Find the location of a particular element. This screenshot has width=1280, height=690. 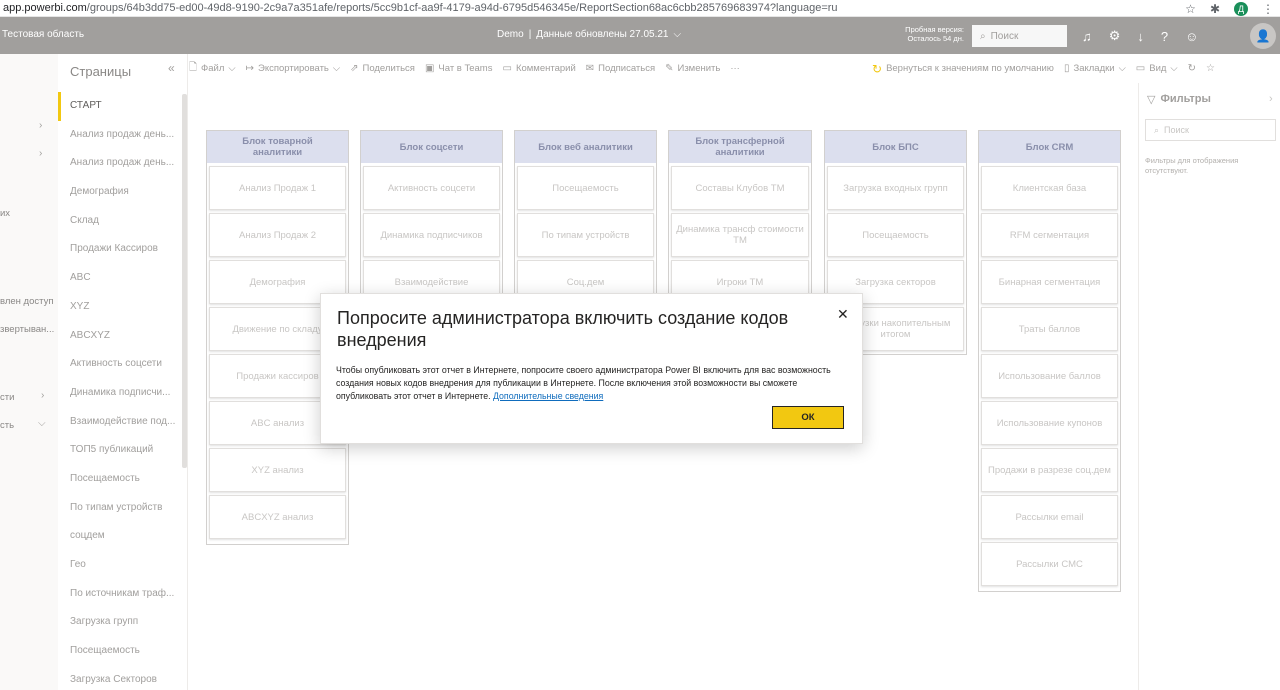

view-icon: ▭ is located at coordinates (1140, 68).